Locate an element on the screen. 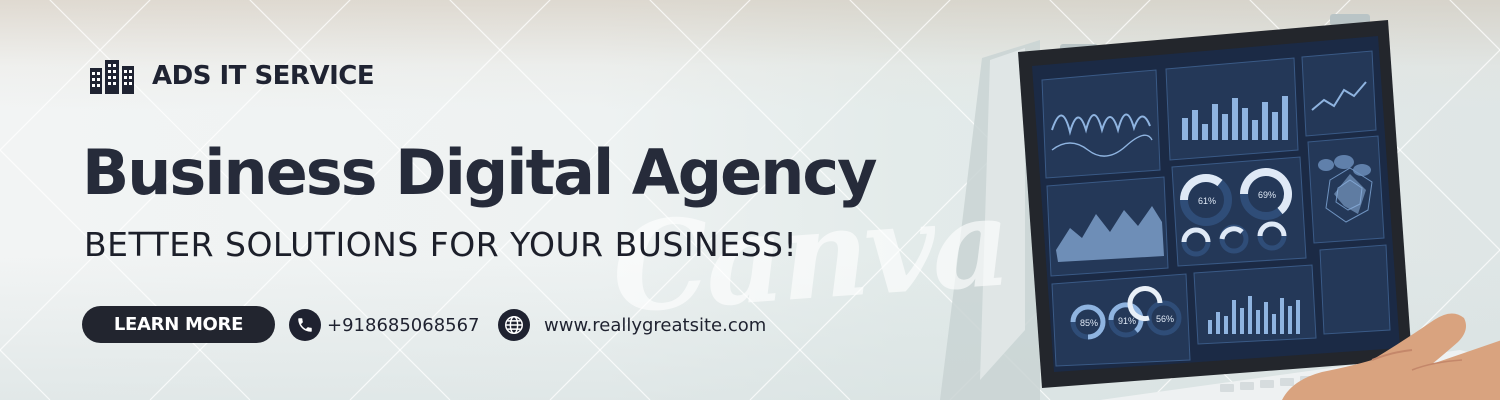  website-url: www.reallygreatsite.com is located at coordinates (655, 325).